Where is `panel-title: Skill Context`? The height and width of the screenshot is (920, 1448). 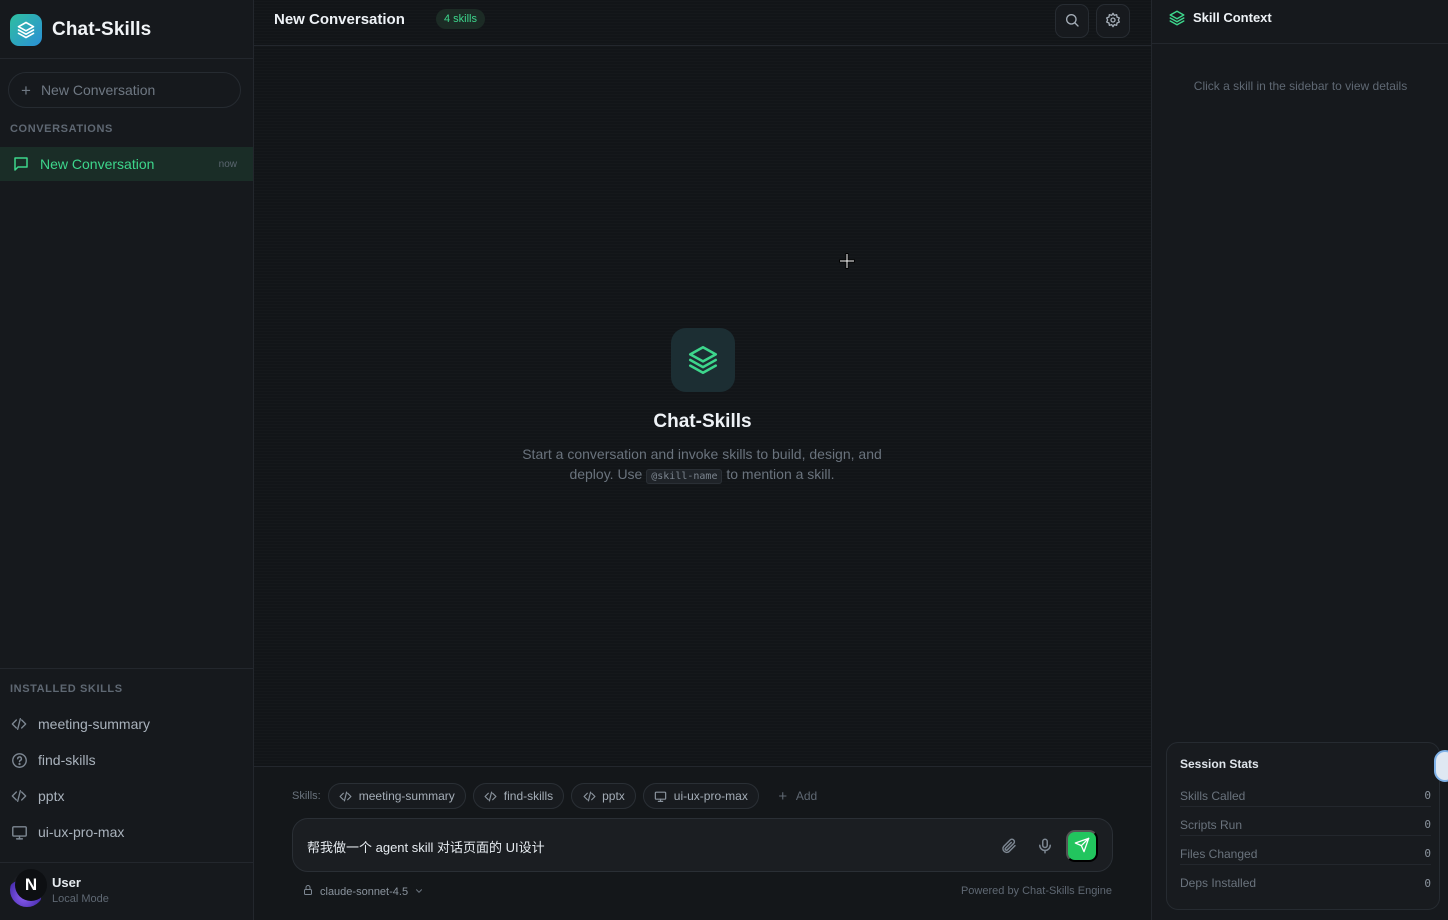 panel-title: Skill Context is located at coordinates (1232, 17).